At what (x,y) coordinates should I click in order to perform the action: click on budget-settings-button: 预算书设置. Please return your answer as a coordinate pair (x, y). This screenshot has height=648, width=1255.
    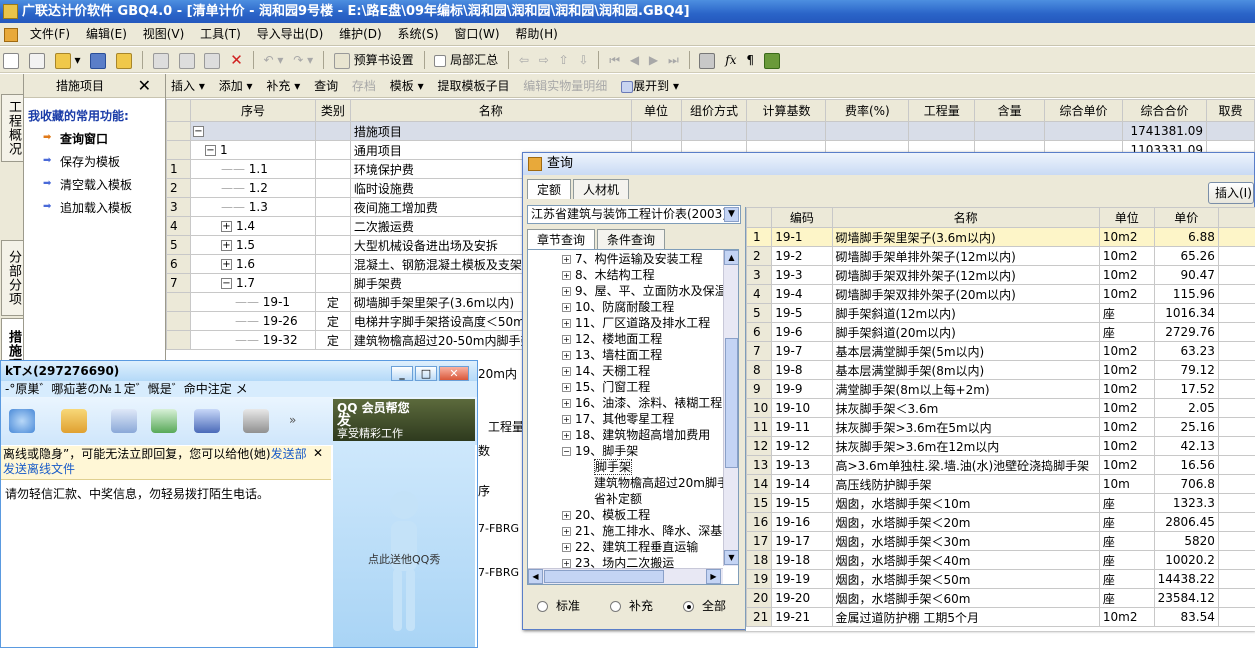
    Looking at the image, I should click on (374, 60).